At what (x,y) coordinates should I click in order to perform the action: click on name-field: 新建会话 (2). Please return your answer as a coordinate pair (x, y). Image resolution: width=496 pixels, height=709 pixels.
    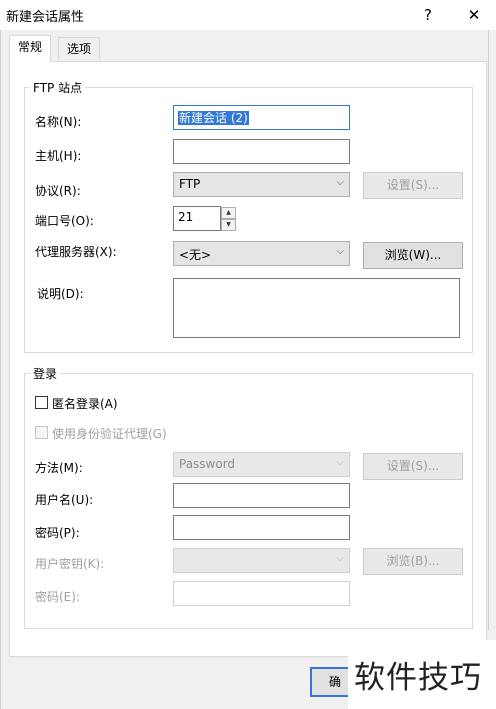
    Looking at the image, I should click on (261, 117).